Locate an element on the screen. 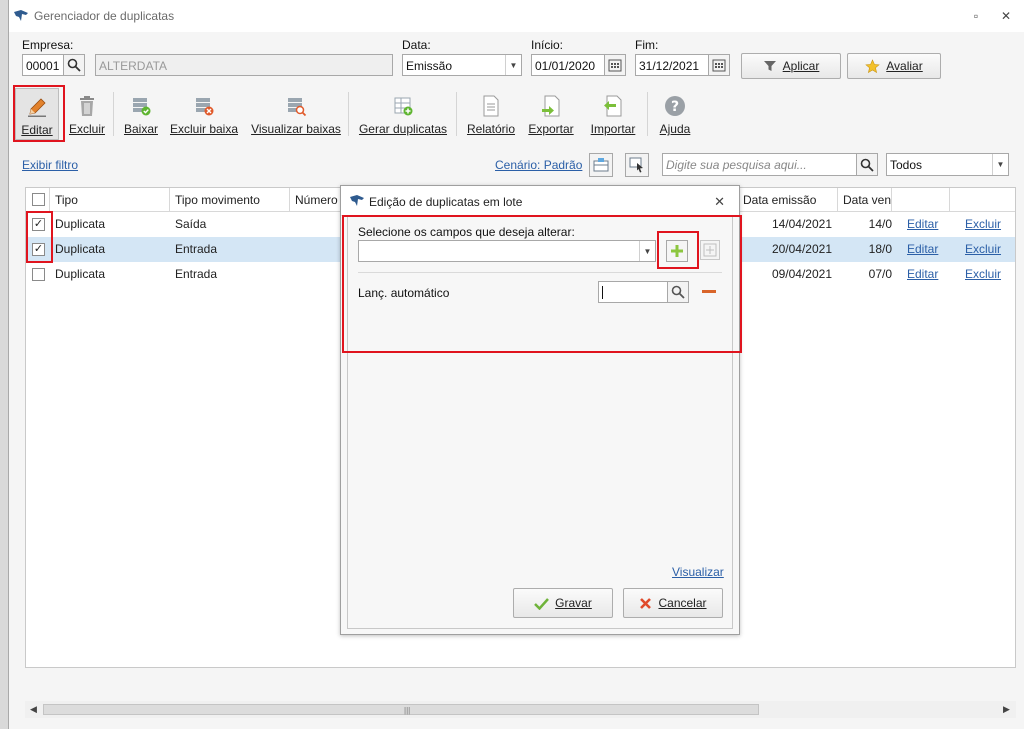 This screenshot has height=729, width=1024. cursor-select-icon is located at coordinates (636, 165).